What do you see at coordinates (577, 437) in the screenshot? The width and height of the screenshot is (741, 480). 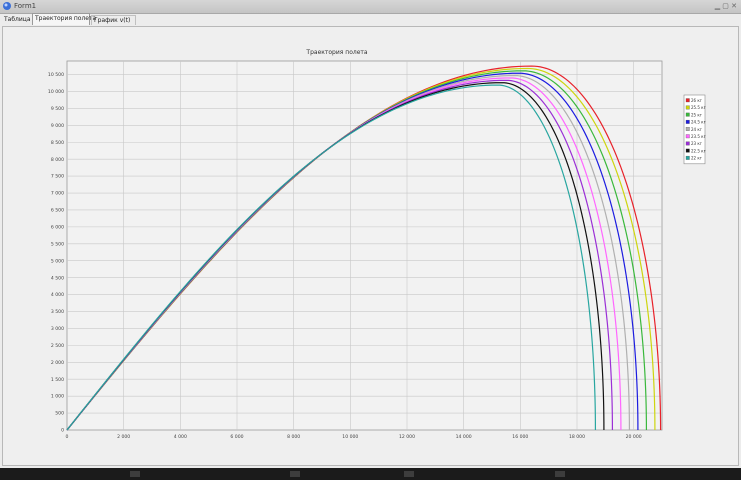 I see `x-tick-label: 18 000` at bounding box center [577, 437].